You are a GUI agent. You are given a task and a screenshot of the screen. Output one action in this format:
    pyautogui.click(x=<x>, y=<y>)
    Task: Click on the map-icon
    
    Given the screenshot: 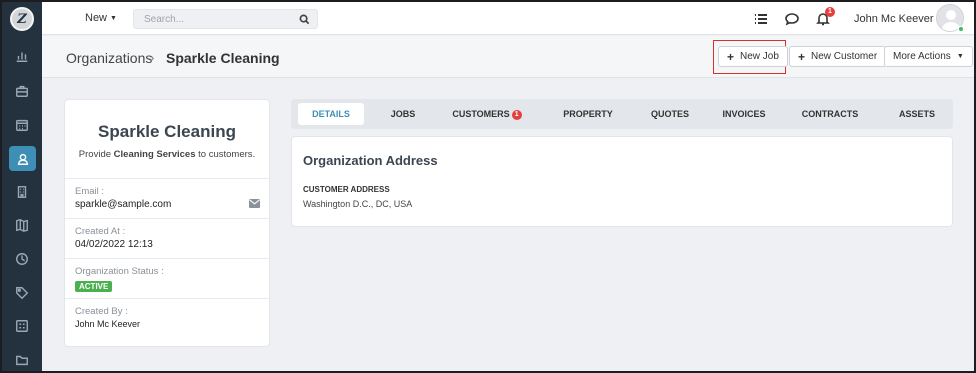 What is the action you would take?
    pyautogui.click(x=22, y=225)
    